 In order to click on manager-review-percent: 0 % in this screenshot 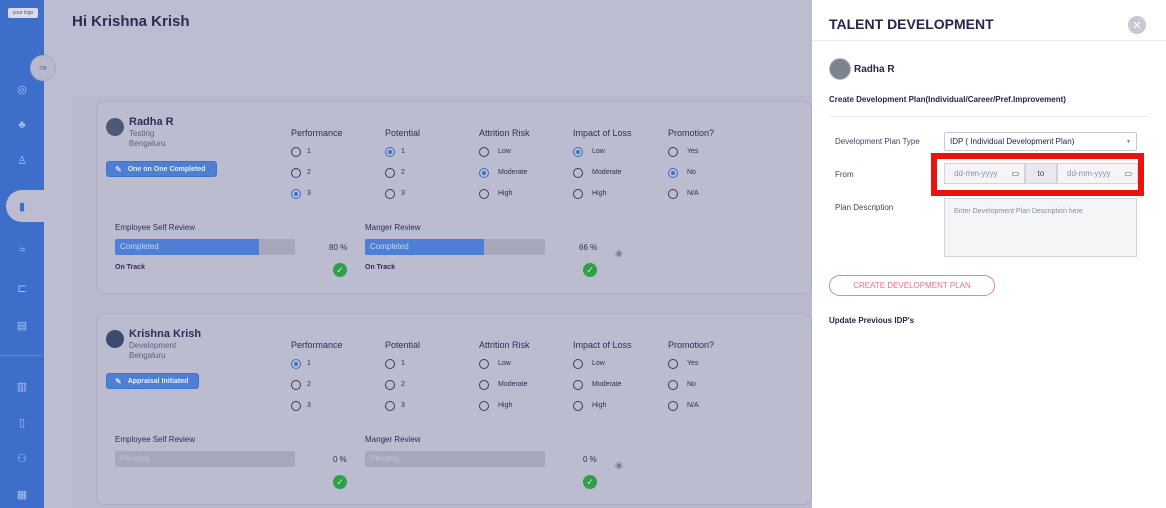, I will do `click(590, 459)`.